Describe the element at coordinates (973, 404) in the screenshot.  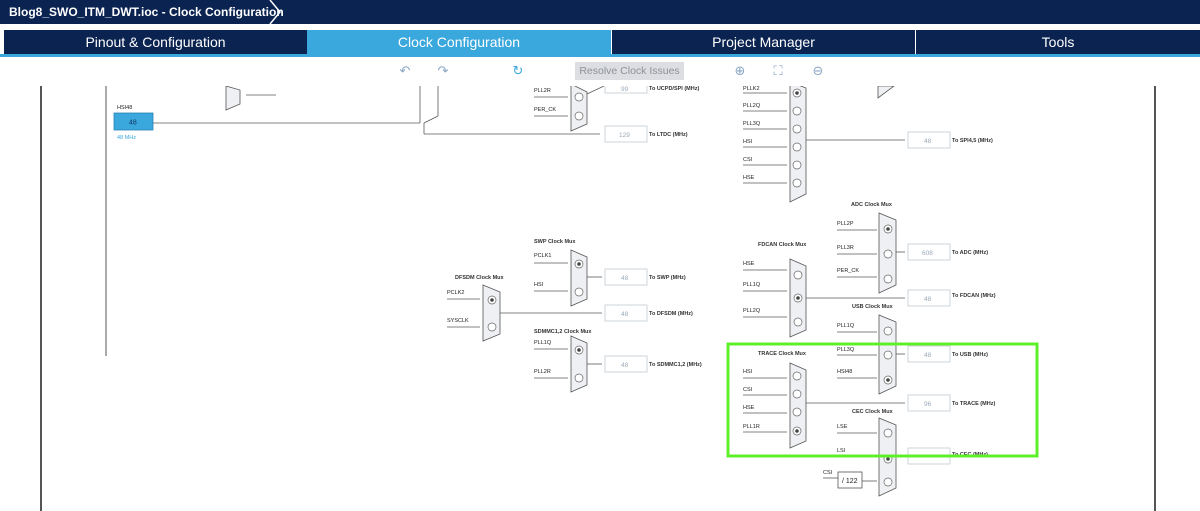
I see `trace-output-dest: To TRACE (MHz)` at that location.